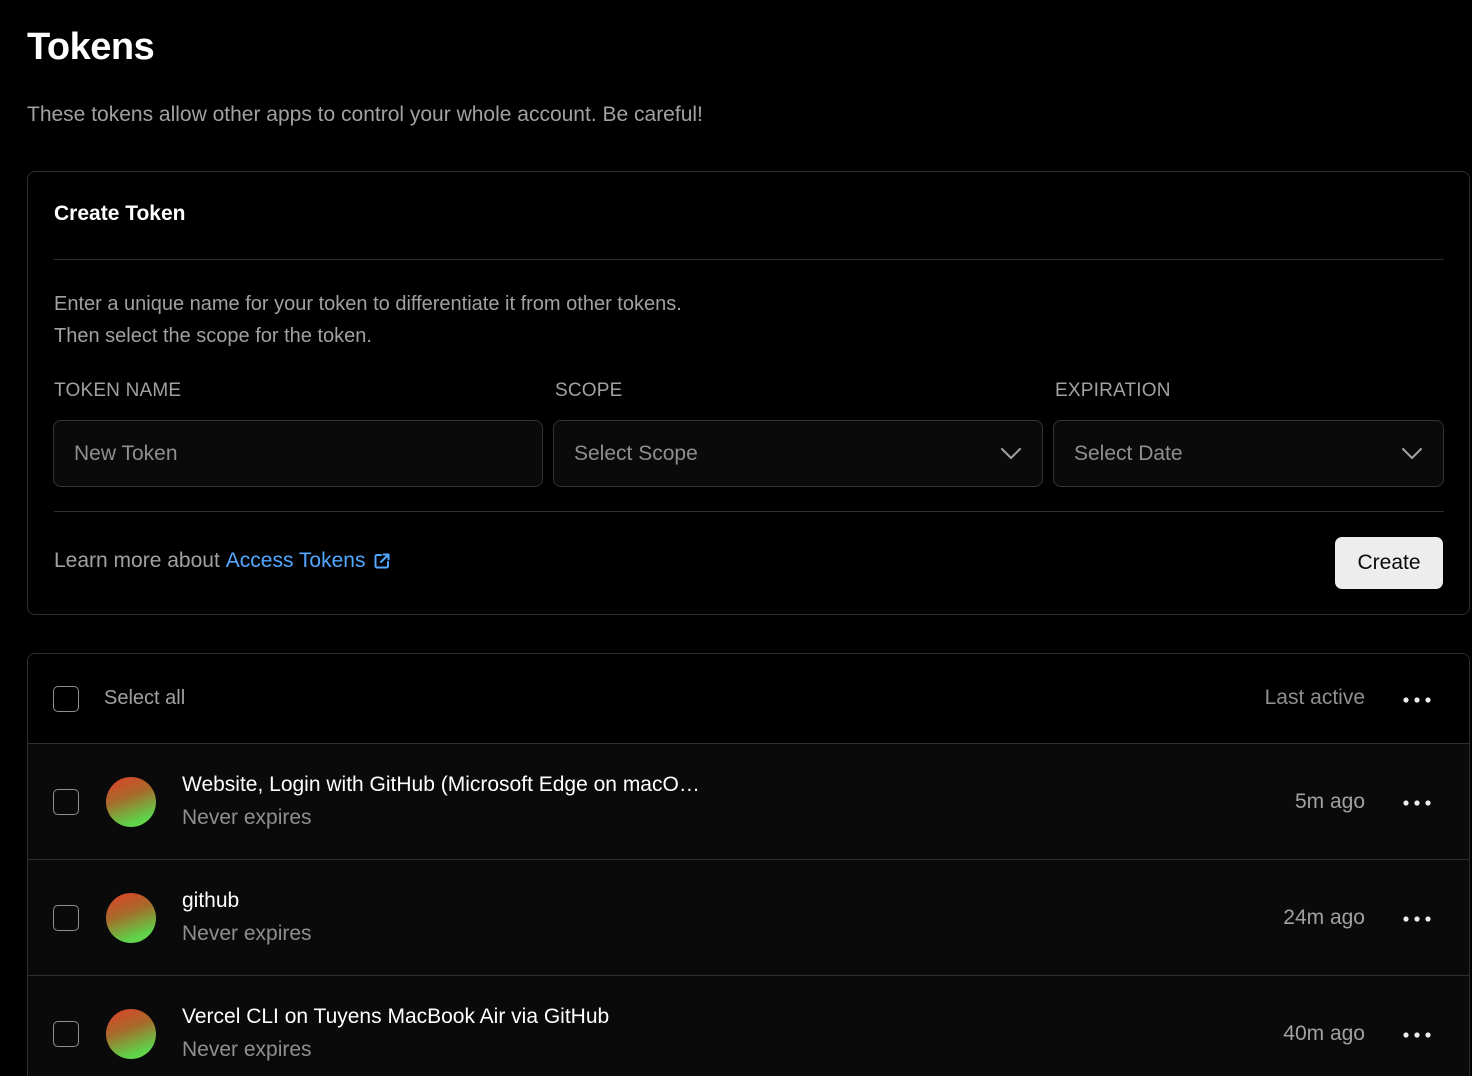  Describe the element at coordinates (222, 561) in the screenshot. I see `learn-more-text: Learn more about Access Tokens` at that location.